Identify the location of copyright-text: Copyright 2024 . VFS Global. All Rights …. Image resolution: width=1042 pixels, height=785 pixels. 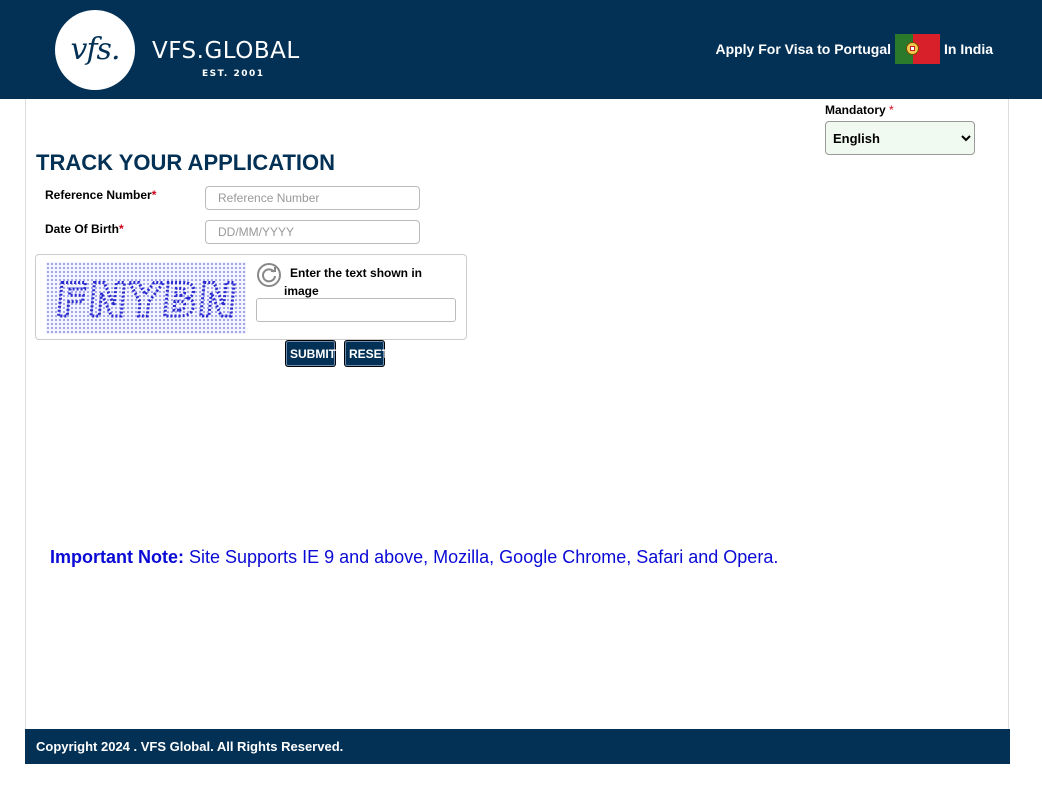
(190, 746).